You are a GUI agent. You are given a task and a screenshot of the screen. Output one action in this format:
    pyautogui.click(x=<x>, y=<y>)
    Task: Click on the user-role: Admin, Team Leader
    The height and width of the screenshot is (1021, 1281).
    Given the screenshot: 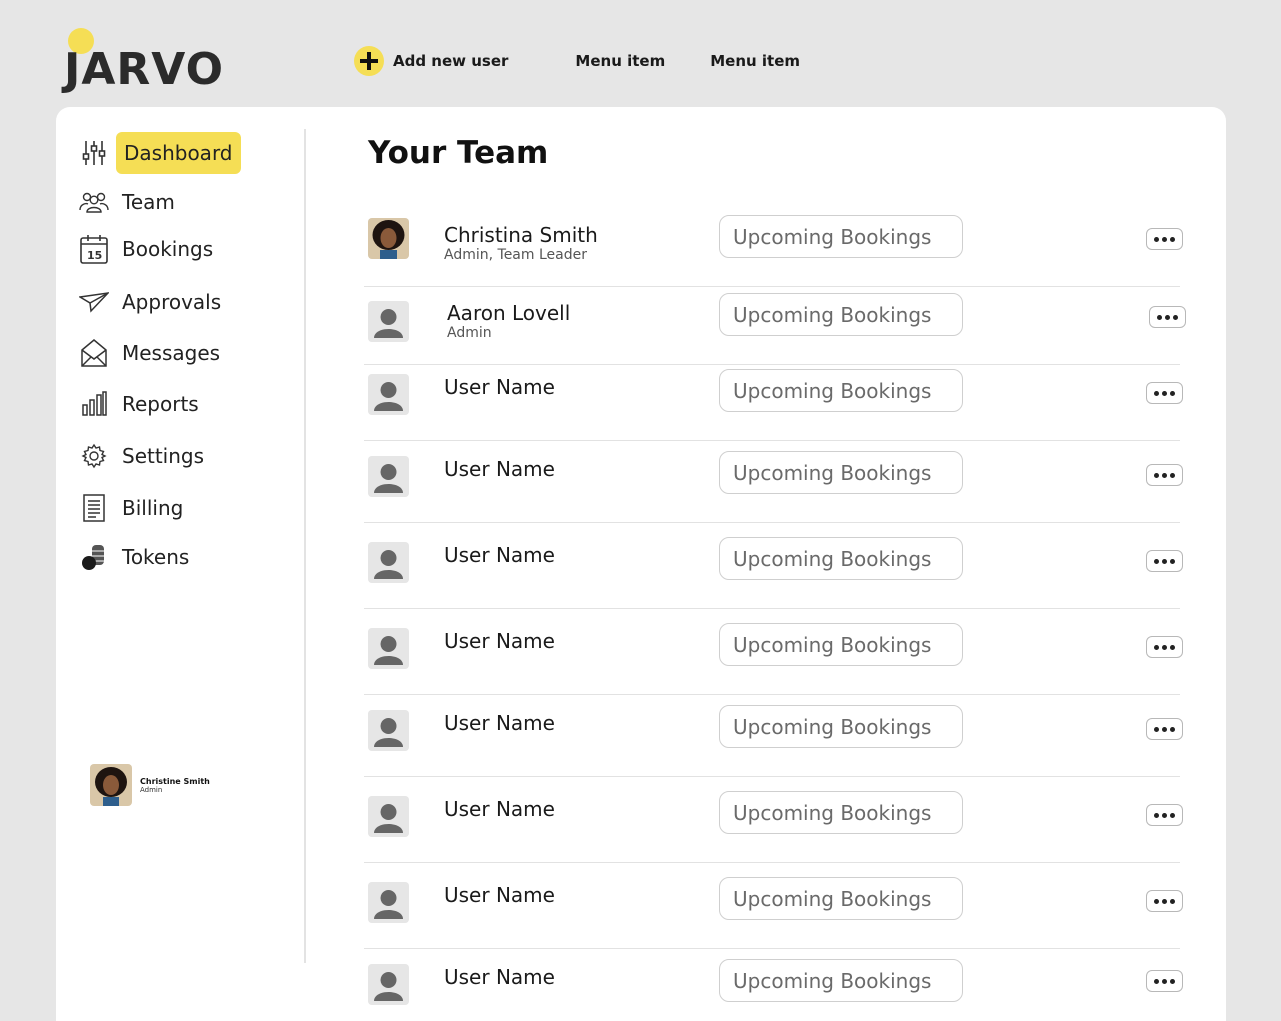 What is the action you would take?
    pyautogui.click(x=515, y=255)
    